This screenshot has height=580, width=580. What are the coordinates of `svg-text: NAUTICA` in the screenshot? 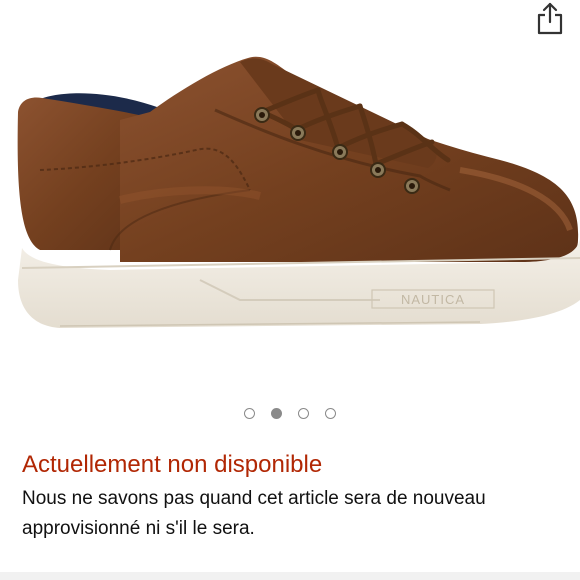 It's located at (433, 299).